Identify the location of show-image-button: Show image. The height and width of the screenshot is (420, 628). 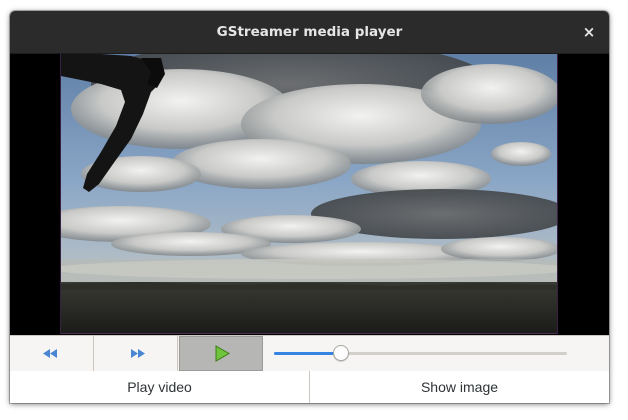
(459, 387).